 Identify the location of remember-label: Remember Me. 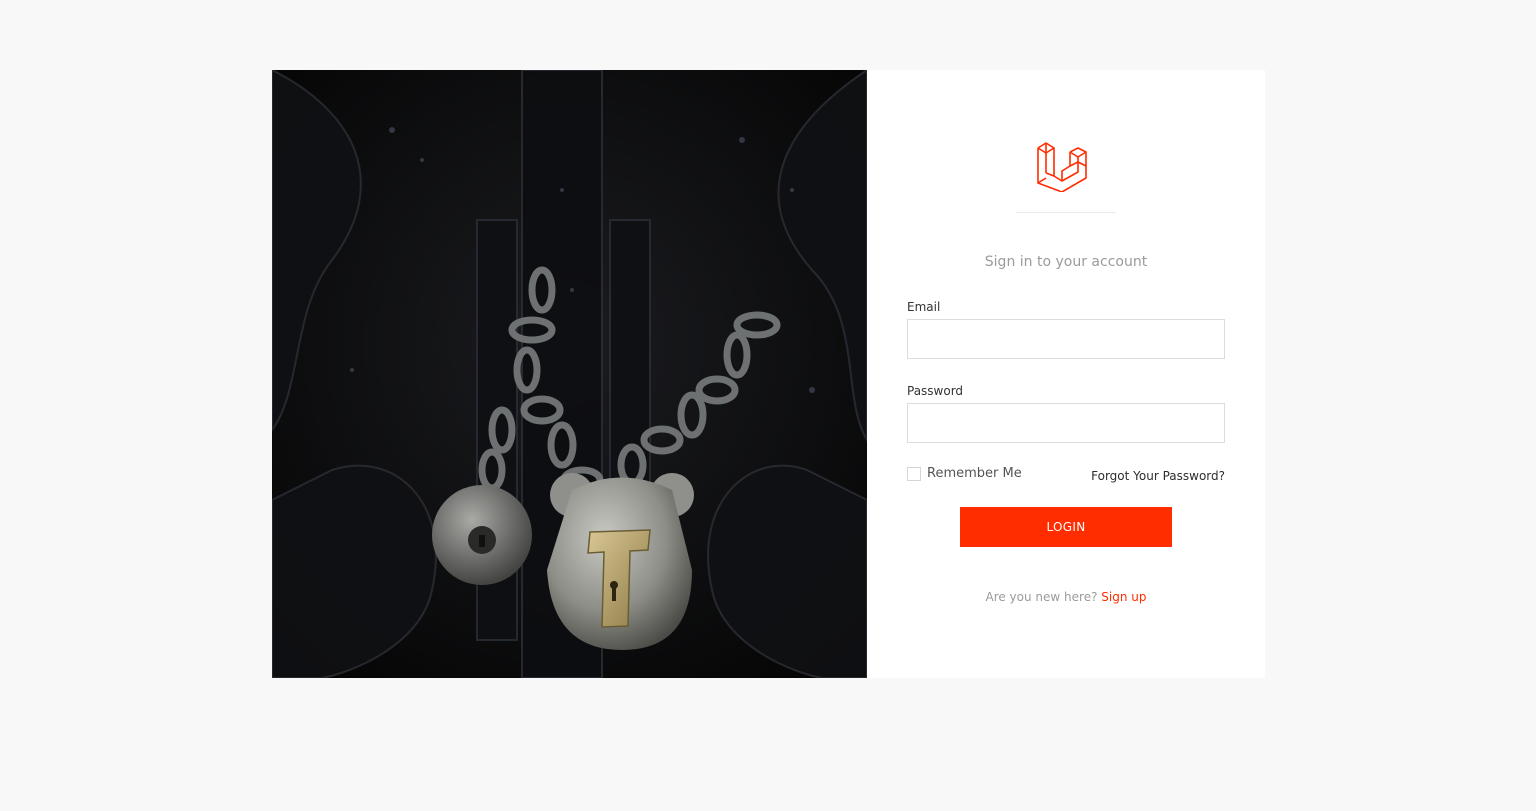
(974, 473).